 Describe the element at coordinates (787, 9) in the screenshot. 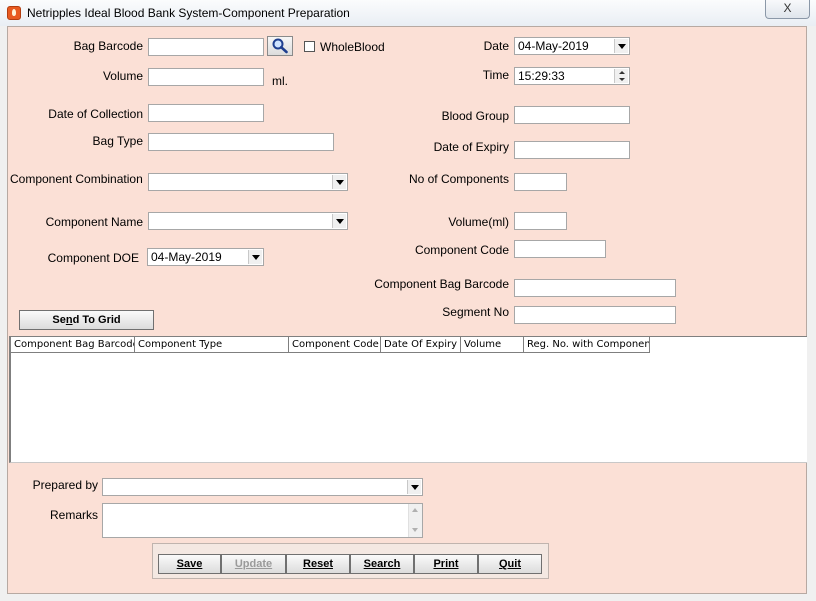

I see `close-button: X` at that location.